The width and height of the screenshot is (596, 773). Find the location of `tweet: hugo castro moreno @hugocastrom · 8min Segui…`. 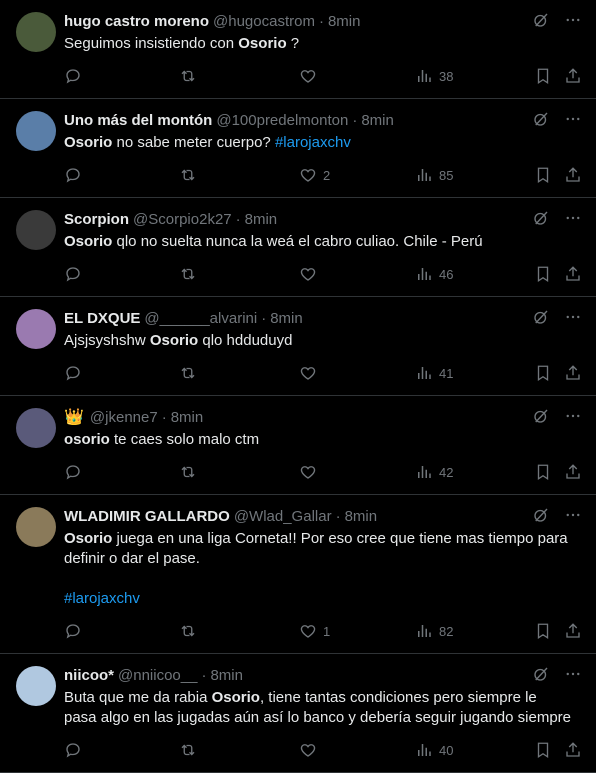

tweet: hugo castro moreno @hugocastrom · 8min Segui… is located at coordinates (298, 49).